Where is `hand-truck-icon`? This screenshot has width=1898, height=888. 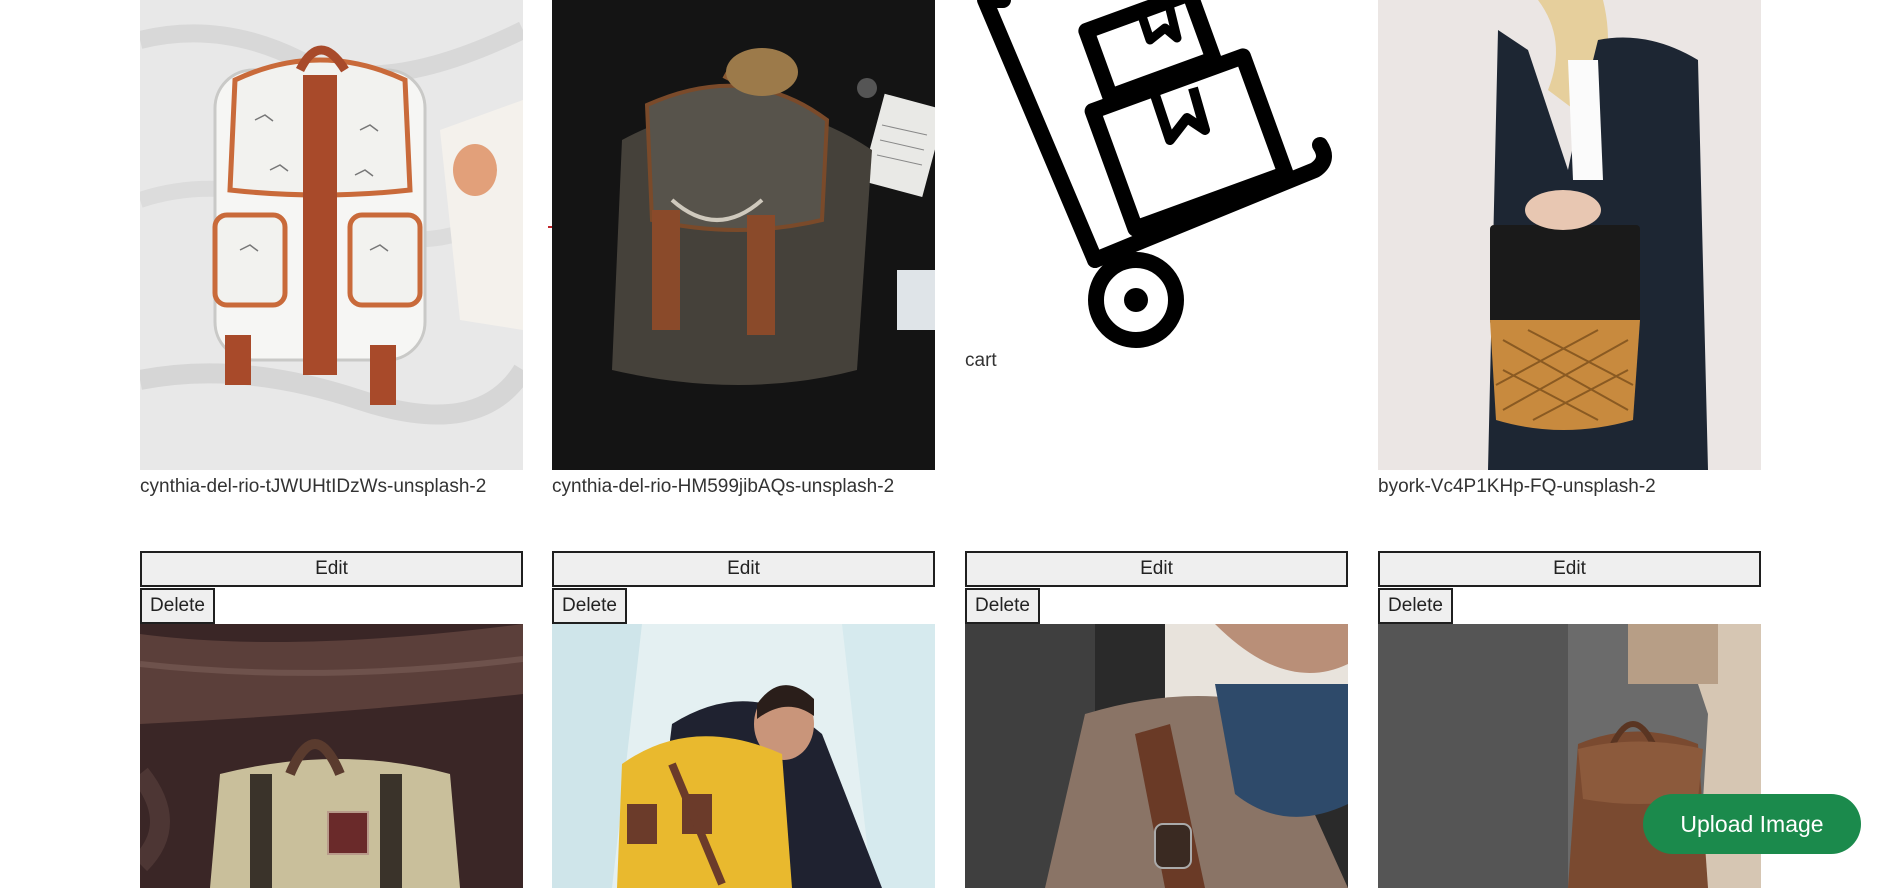
hand-truck-icon is located at coordinates (1156, 175).